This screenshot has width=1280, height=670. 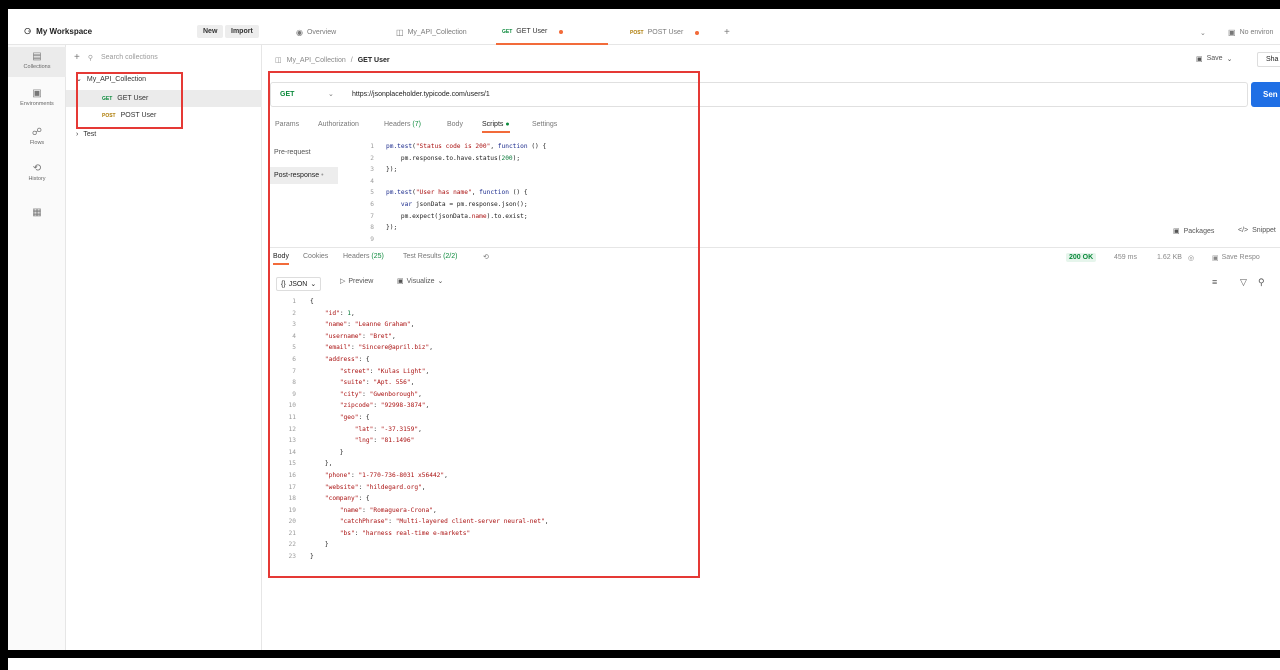 What do you see at coordinates (1232, 32) in the screenshot?
I see `environment-icon: ▣` at bounding box center [1232, 32].